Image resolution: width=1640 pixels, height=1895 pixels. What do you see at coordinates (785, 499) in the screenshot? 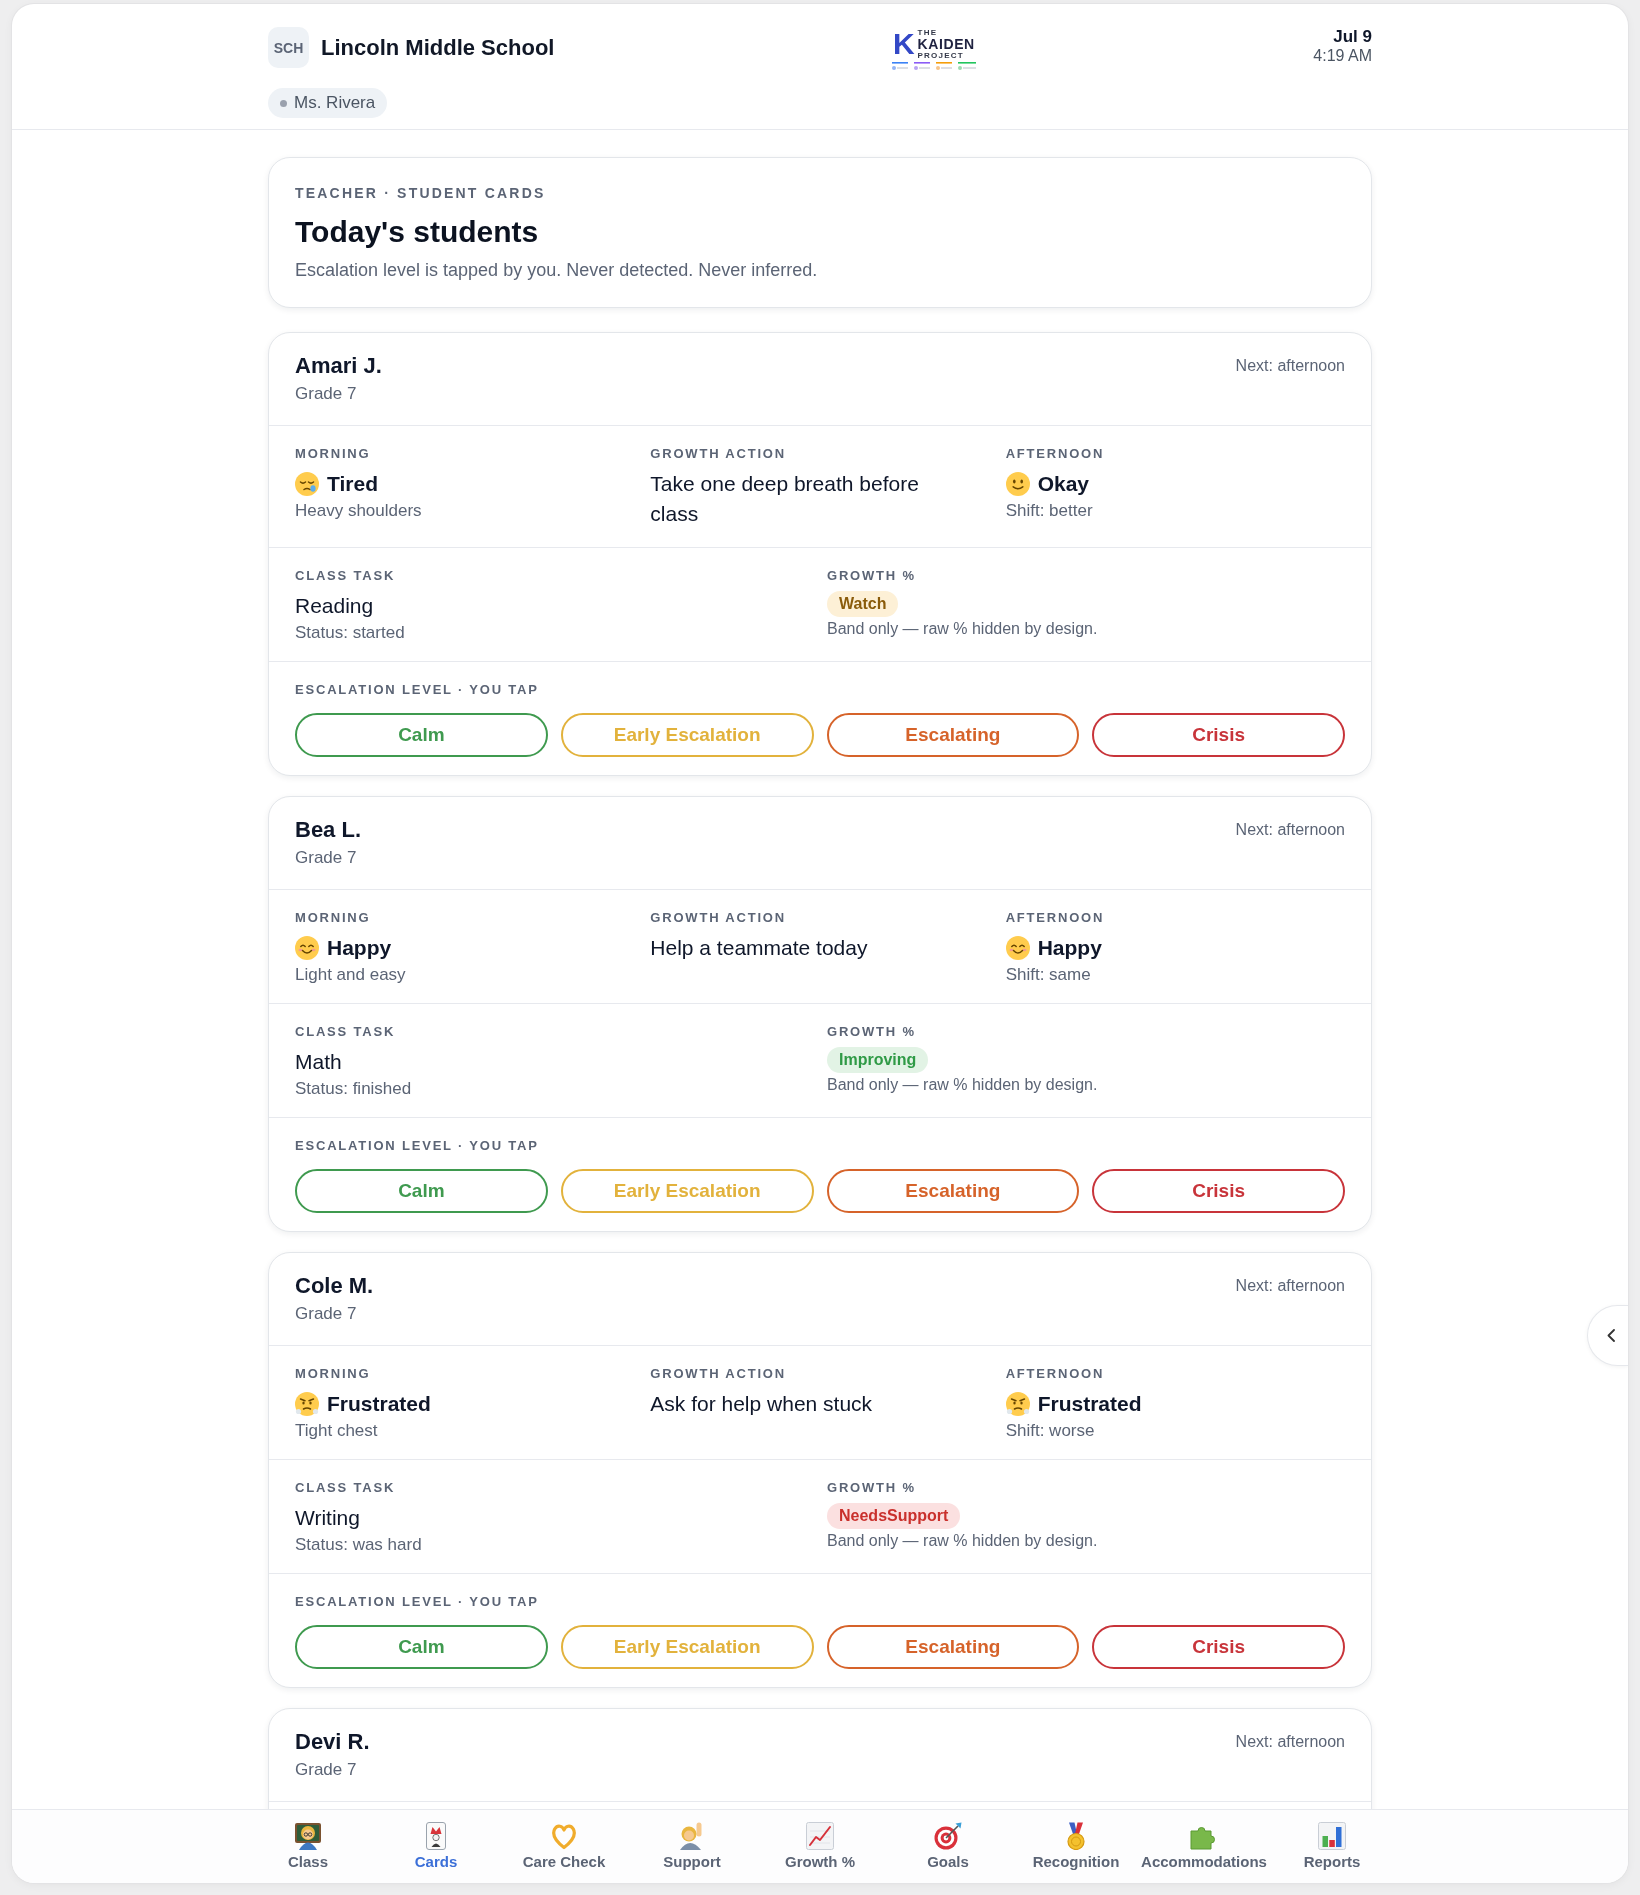
I see `growth-action-text: Take one deep breath before class` at bounding box center [785, 499].